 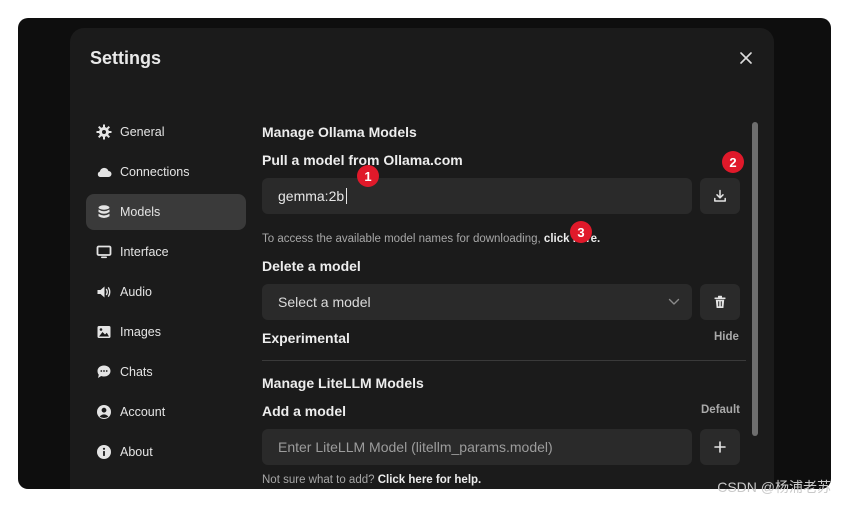 I want to click on chat-bubble-icon, so click(x=104, y=372).